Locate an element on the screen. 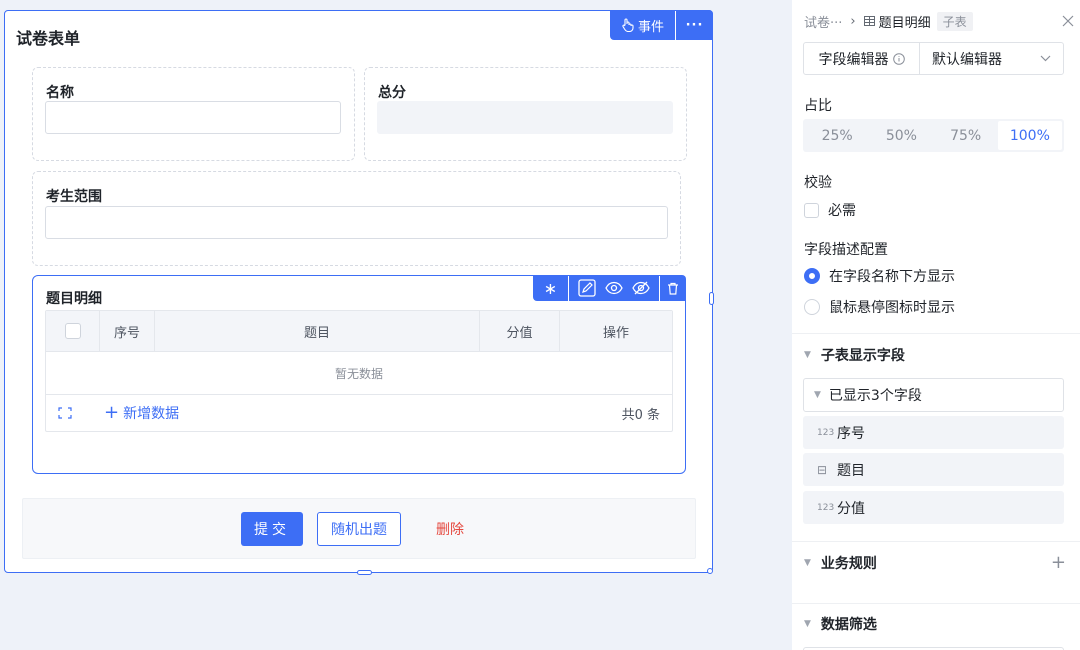 This screenshot has height=650, width=1080. field-type-tag: 子表 is located at coordinates (954, 21).